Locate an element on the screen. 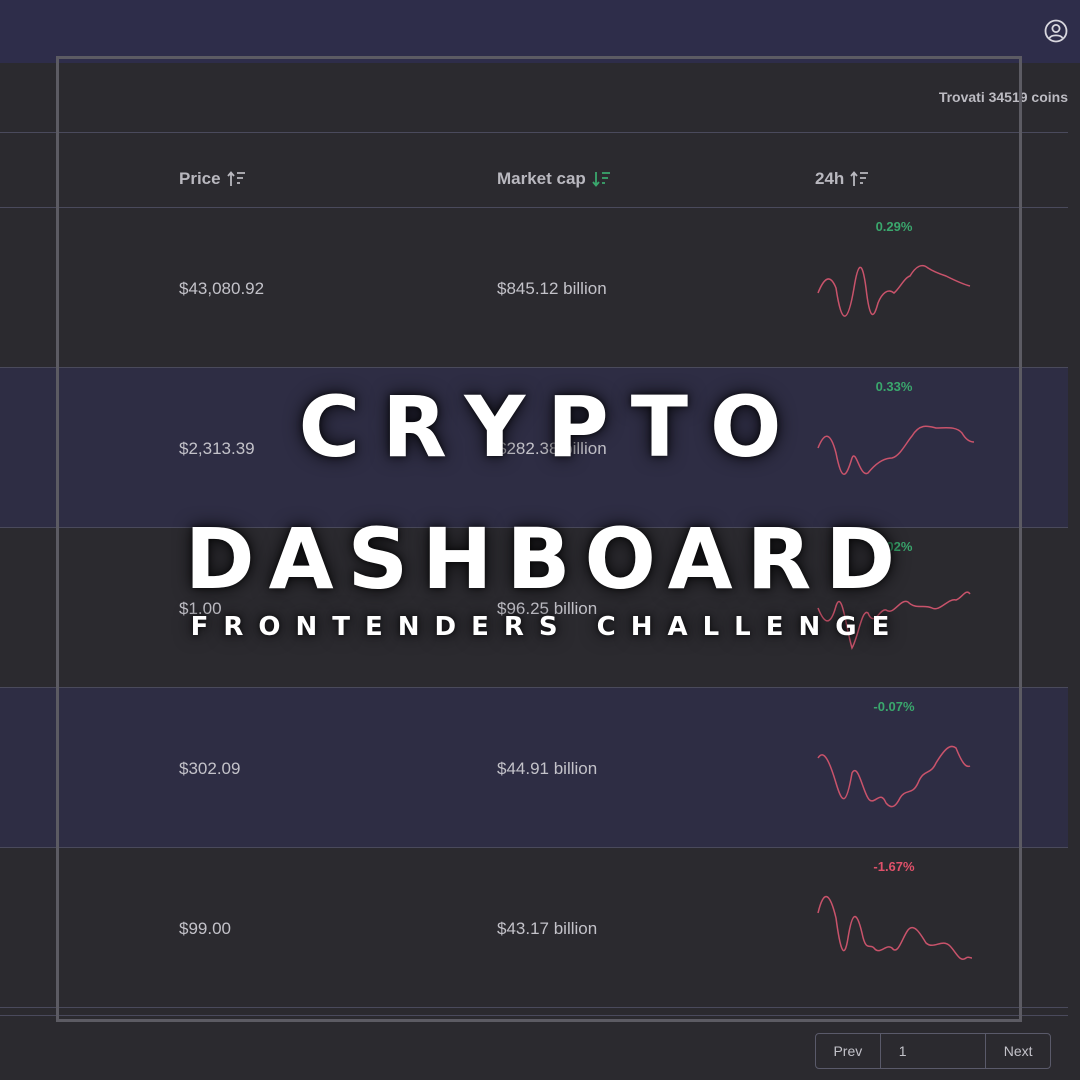 This screenshot has height=1080, width=1080. prev-button: Prev is located at coordinates (848, 1051).